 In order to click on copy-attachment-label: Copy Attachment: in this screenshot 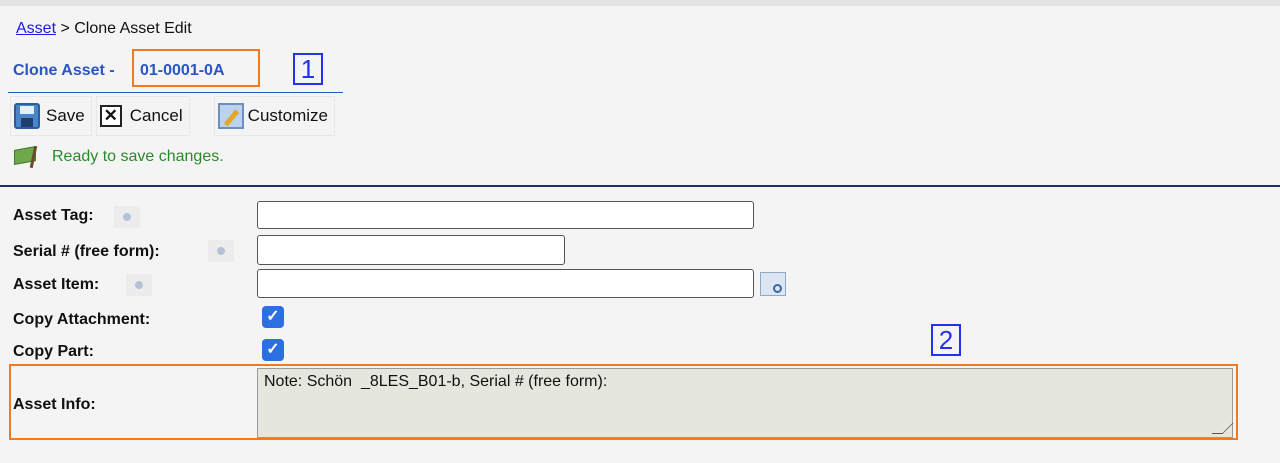, I will do `click(82, 319)`.